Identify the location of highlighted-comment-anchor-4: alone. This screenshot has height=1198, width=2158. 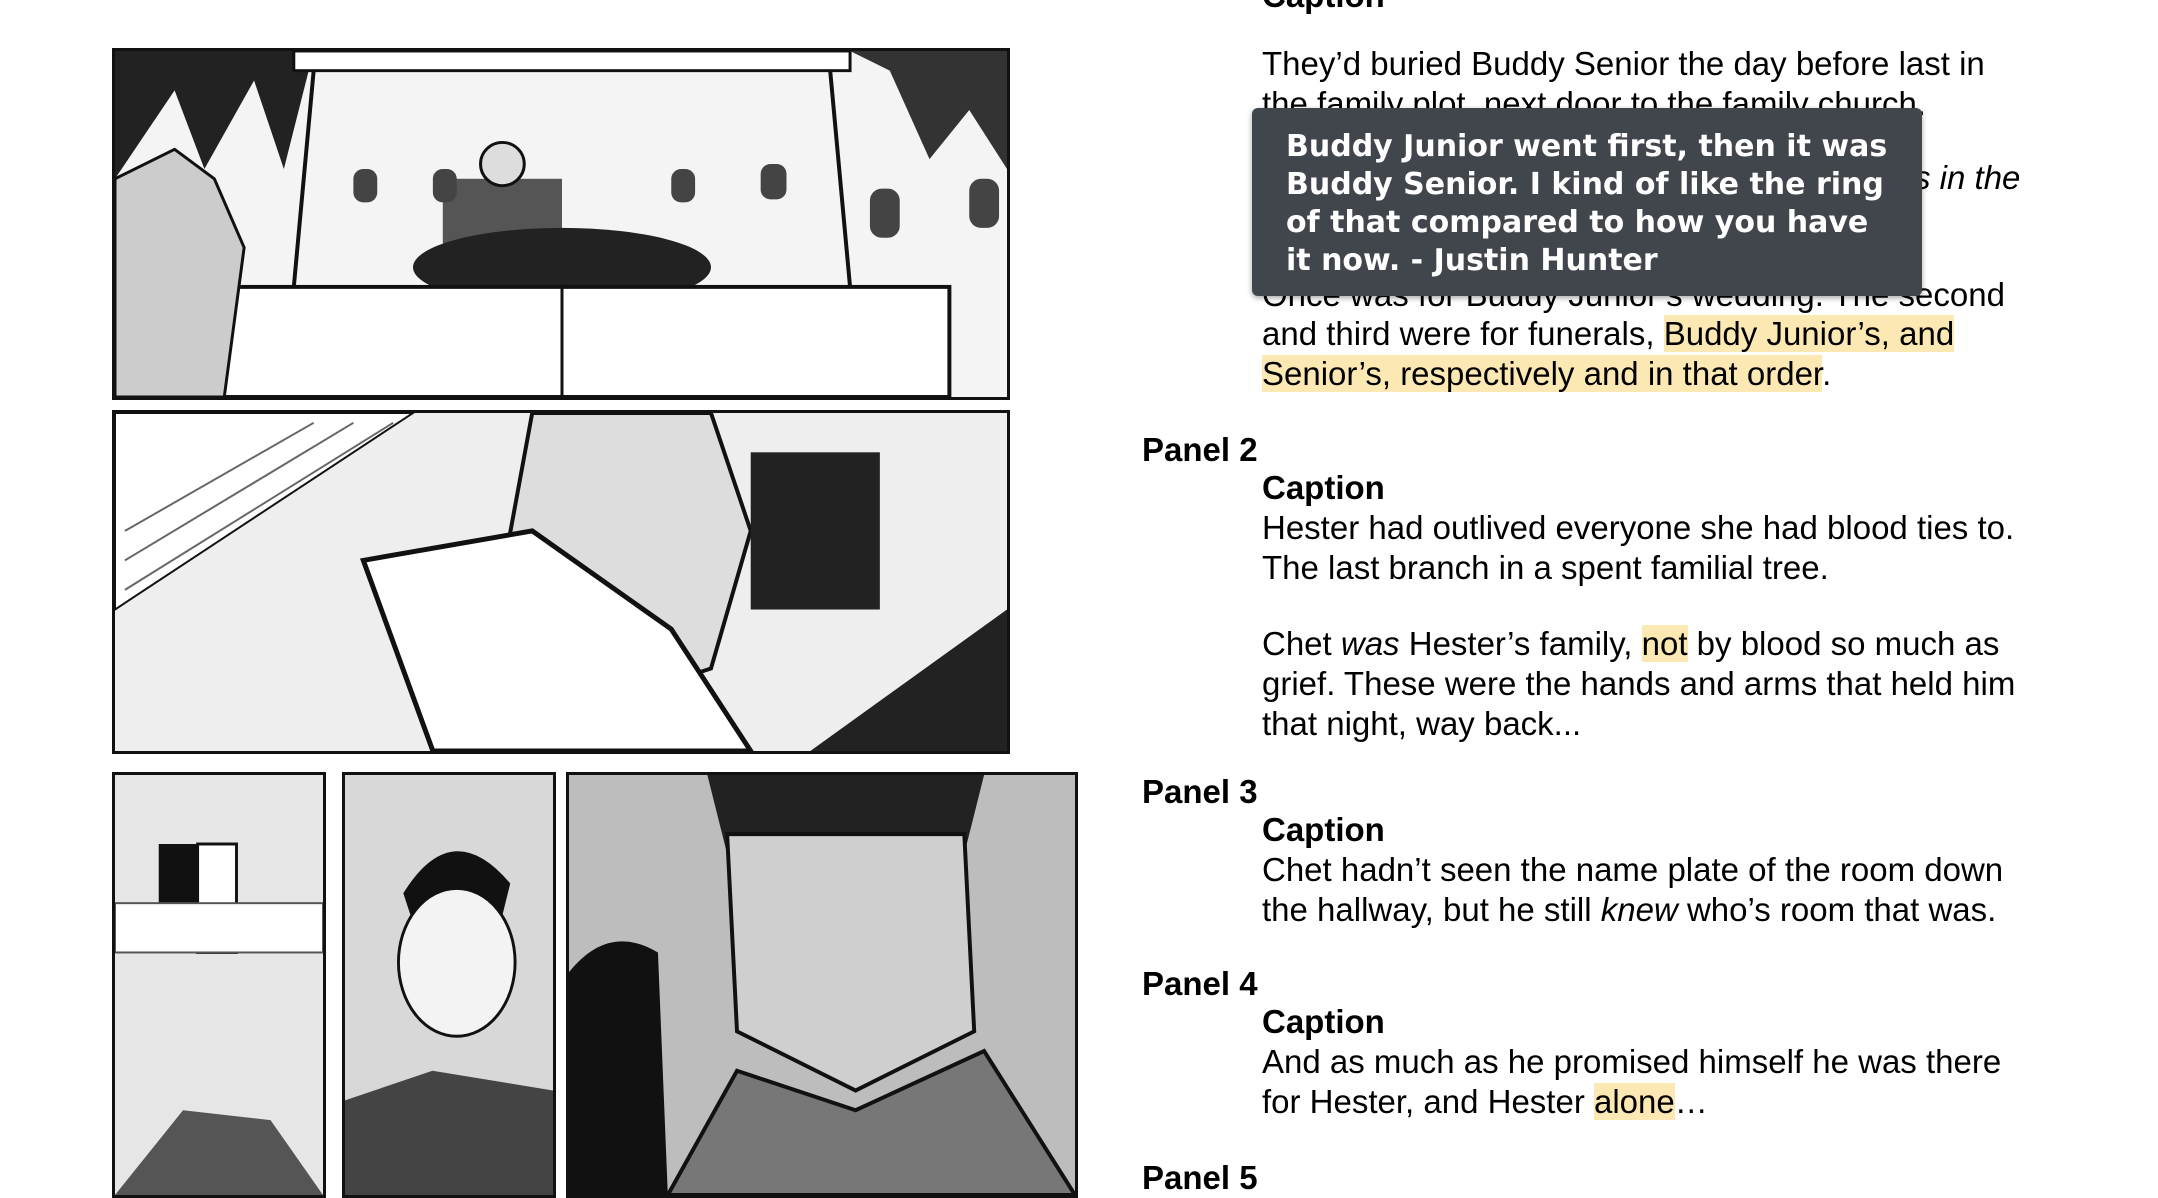
(1634, 1101).